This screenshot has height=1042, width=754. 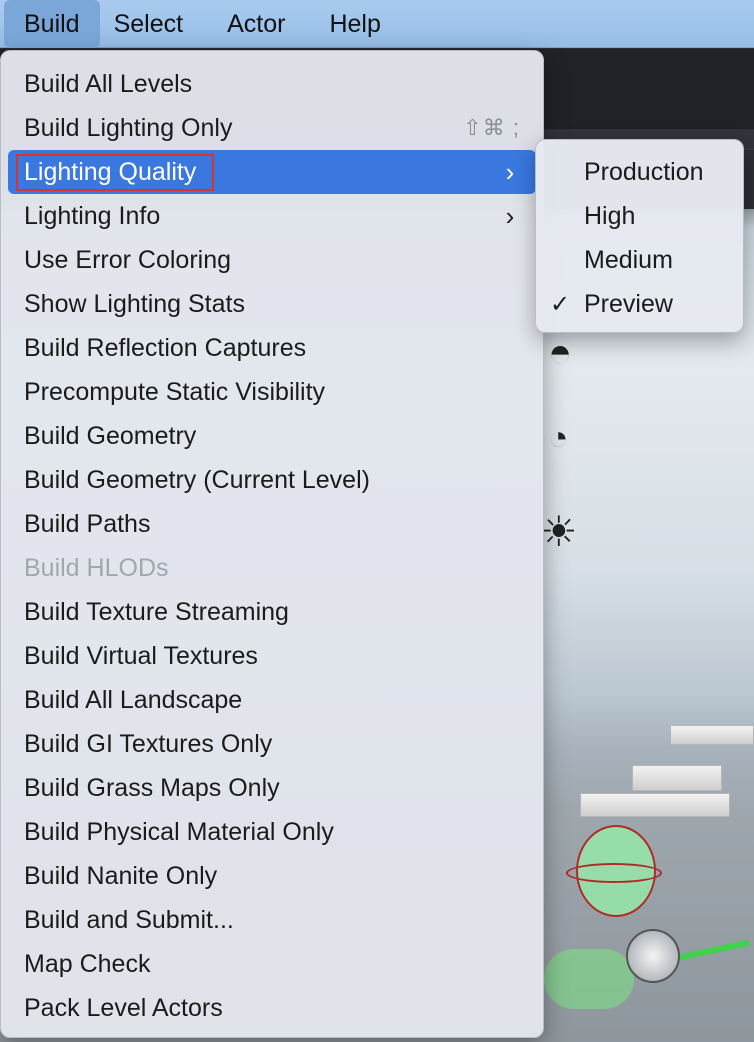 I want to click on menu-item-build-physical-material-only: Build Physical Material Only, so click(x=272, y=832).